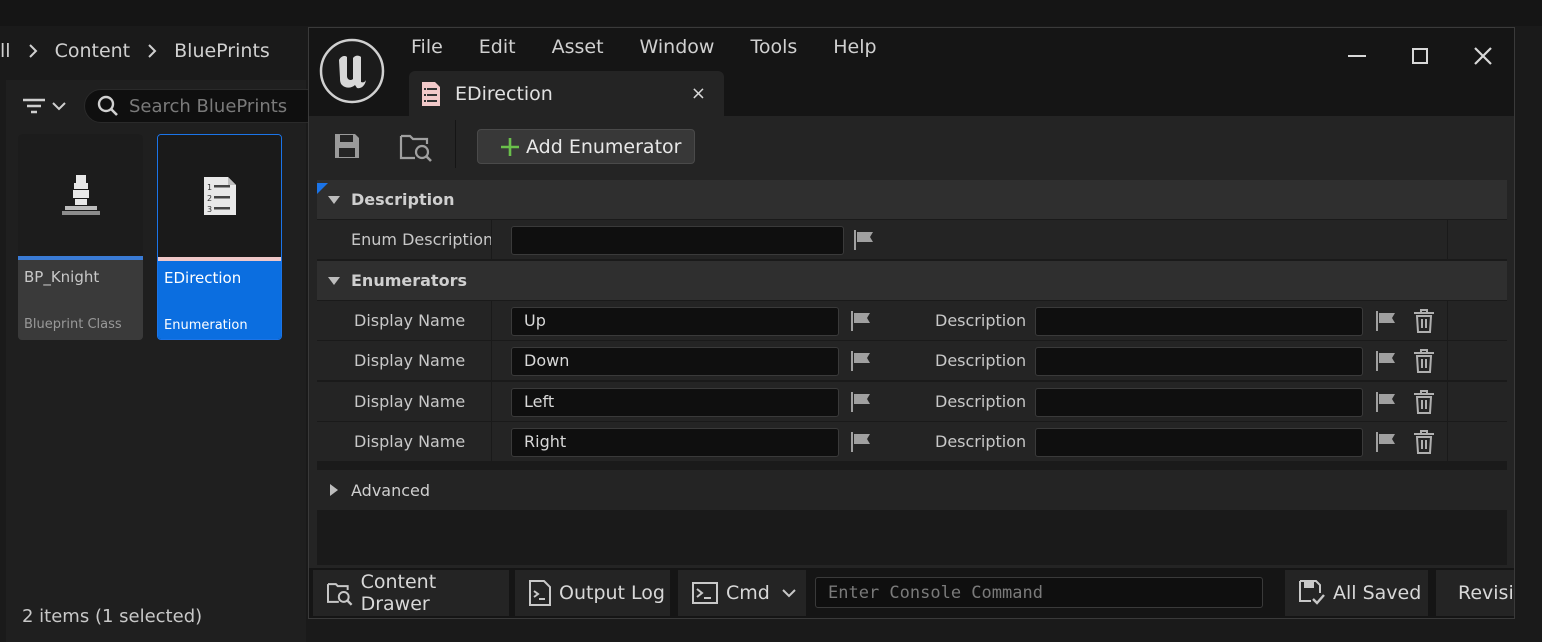 Image resolution: width=1542 pixels, height=642 pixels. Describe the element at coordinates (612, 593) in the screenshot. I see `output-log-label: Output Log` at that location.